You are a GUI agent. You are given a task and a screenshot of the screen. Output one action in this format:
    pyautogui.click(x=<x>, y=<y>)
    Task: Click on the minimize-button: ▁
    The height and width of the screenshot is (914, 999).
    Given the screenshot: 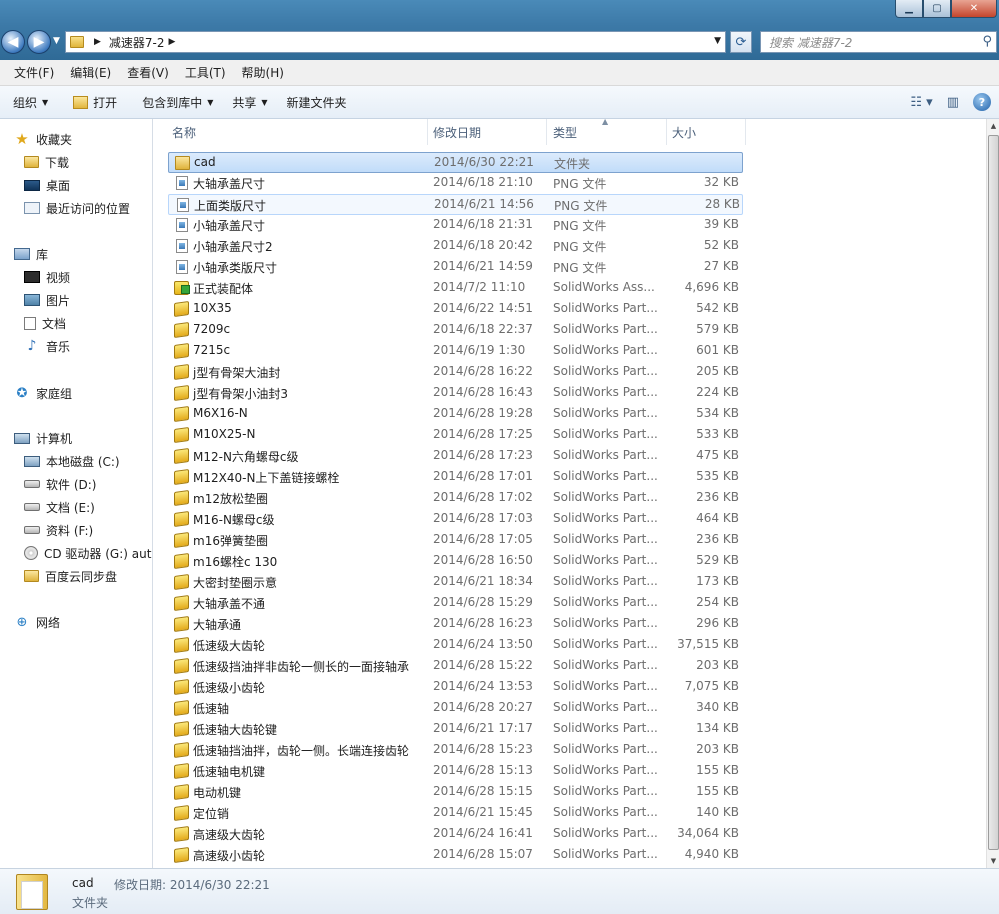 What is the action you would take?
    pyautogui.click(x=909, y=9)
    